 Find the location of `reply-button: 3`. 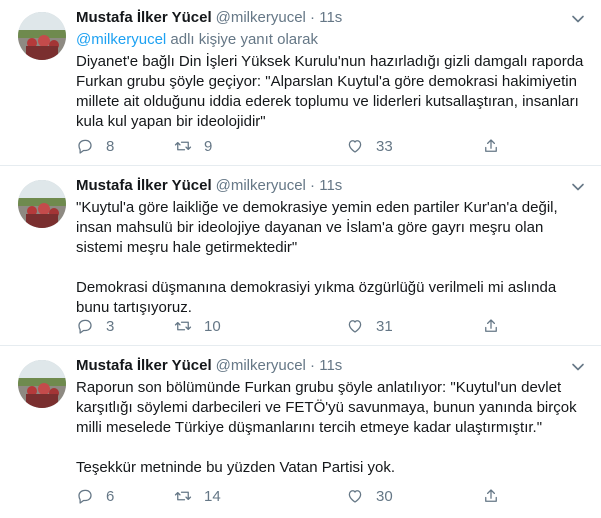

reply-button: 3 is located at coordinates (95, 326).